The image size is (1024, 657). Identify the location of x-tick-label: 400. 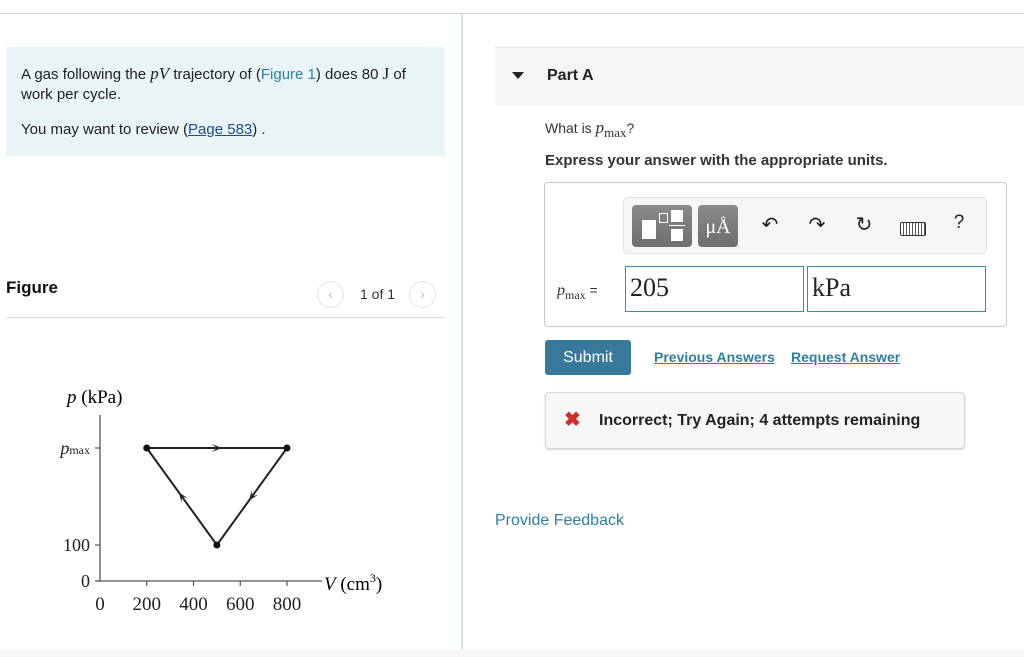
(193, 604).